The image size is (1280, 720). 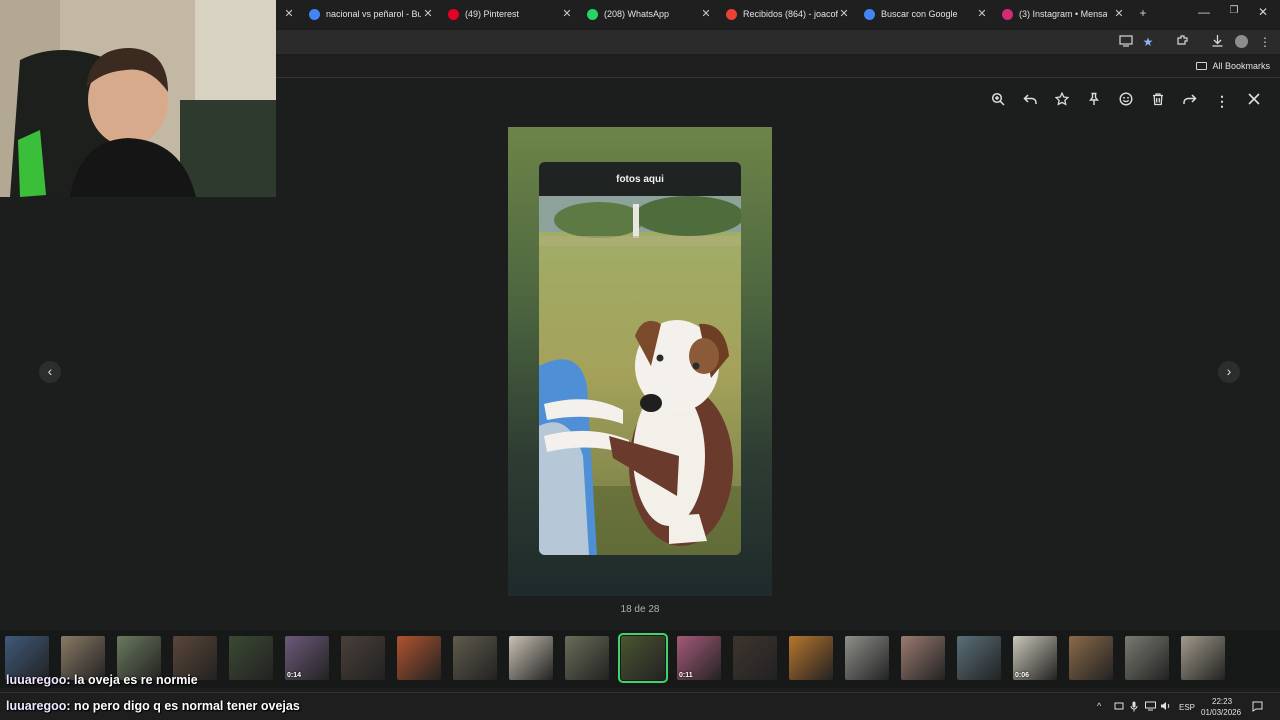 I want to click on notifications-icon, so click(x=1257, y=707).